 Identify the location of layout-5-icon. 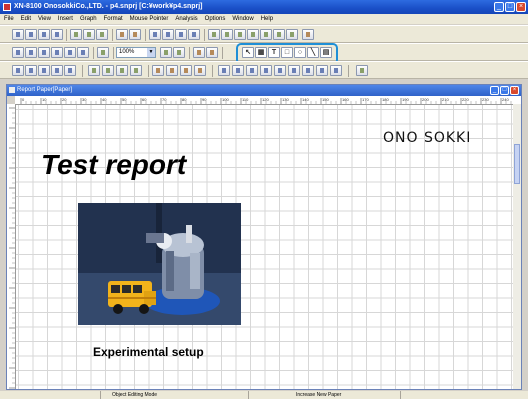
(70, 52).